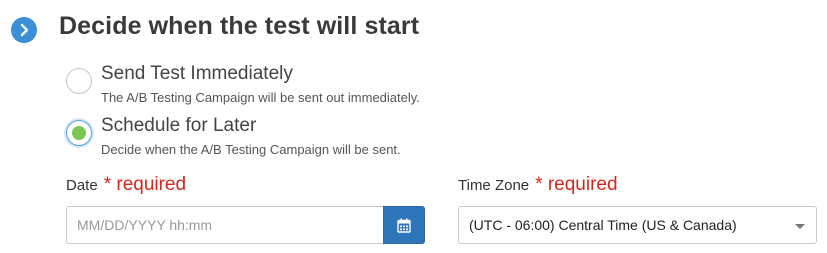 The height and width of the screenshot is (253, 827). Describe the element at coordinates (197, 73) in the screenshot. I see `radio-label: Send Test Immediately` at that location.